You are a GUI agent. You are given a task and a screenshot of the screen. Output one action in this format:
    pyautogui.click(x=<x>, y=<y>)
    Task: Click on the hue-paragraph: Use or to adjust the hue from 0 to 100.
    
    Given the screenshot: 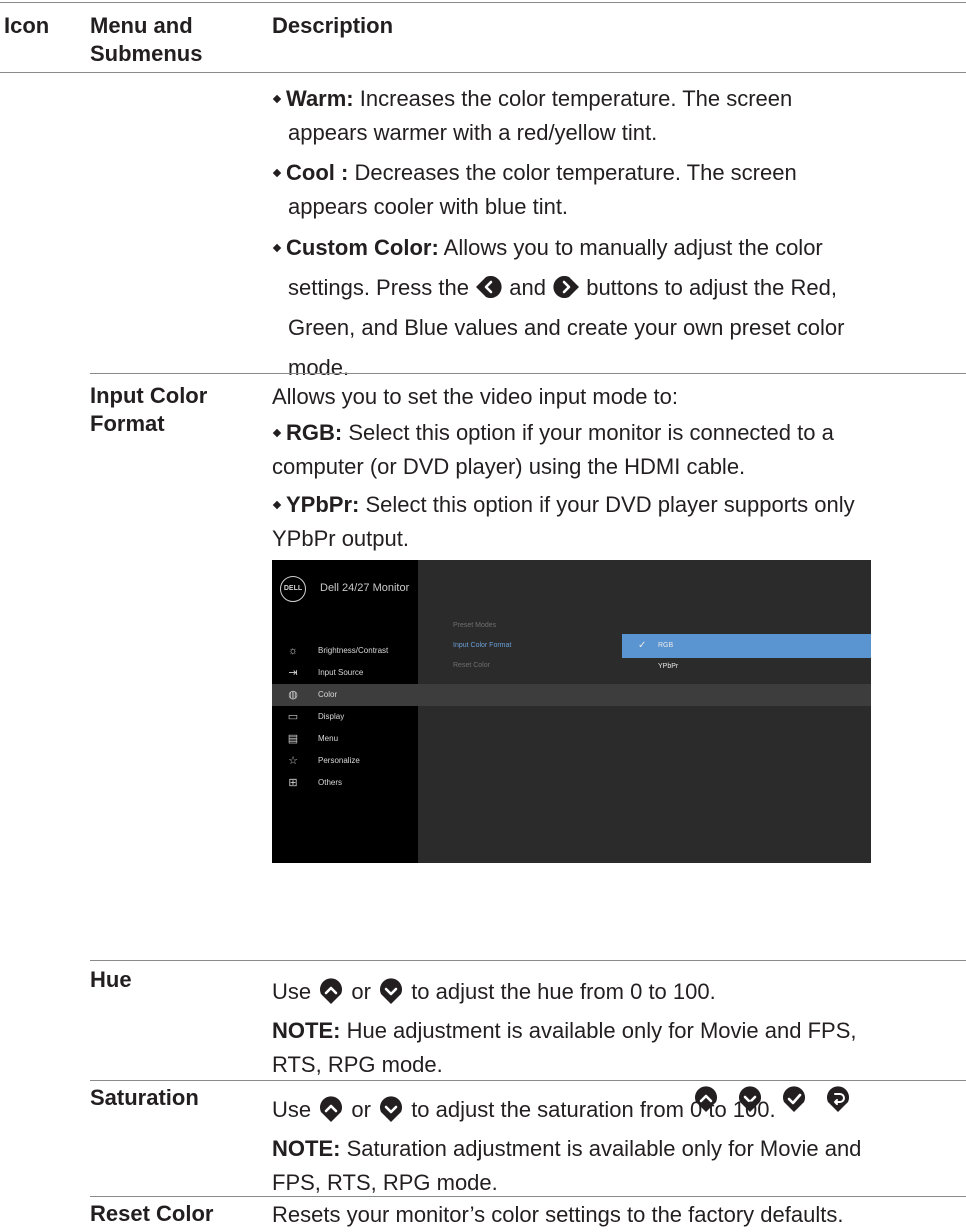 What is the action you would take?
    pyautogui.click(x=617, y=992)
    